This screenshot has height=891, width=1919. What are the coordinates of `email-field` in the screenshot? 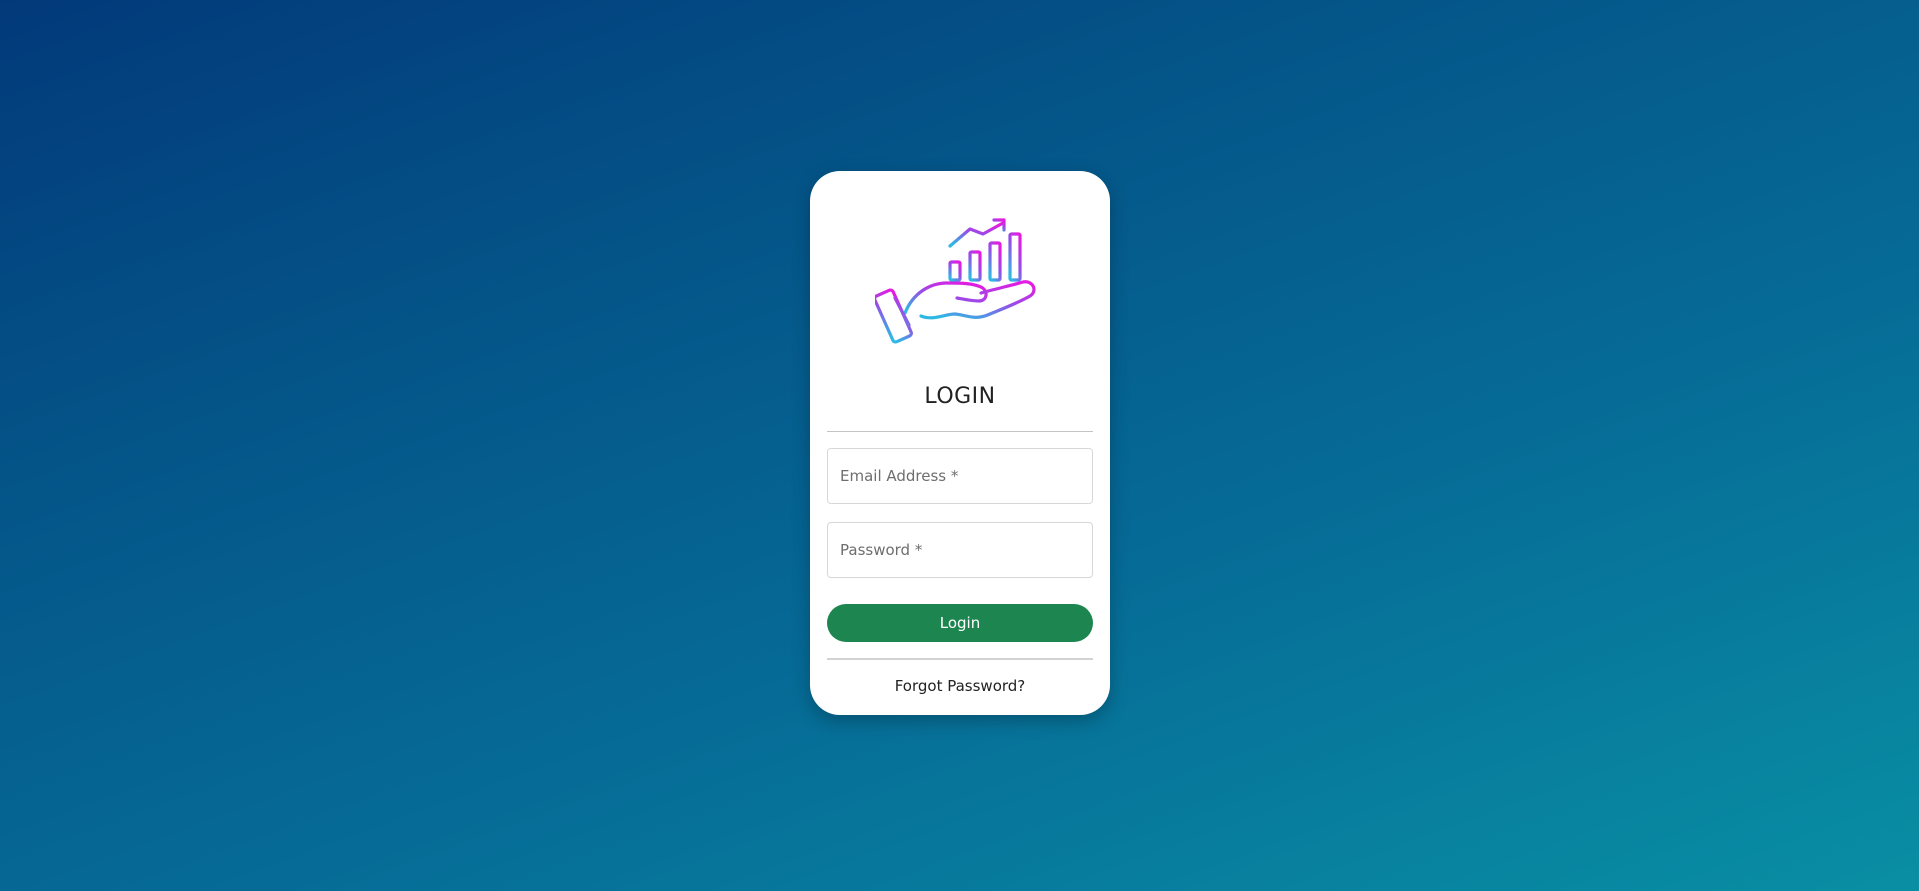 It's located at (960, 476).